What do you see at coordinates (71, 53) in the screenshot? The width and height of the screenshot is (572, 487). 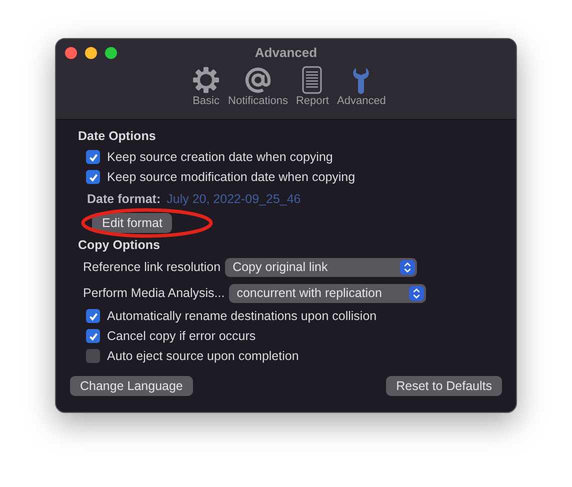 I see `close-button` at bounding box center [71, 53].